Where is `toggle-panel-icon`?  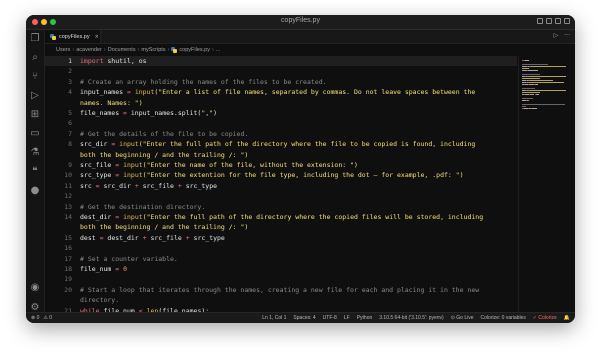 toggle-panel-icon is located at coordinates (549, 21).